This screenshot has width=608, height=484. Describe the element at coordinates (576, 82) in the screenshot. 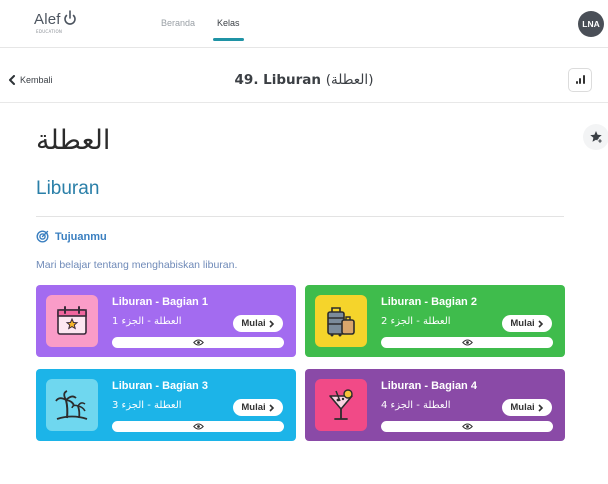

I see `bar-chart-icon` at that location.